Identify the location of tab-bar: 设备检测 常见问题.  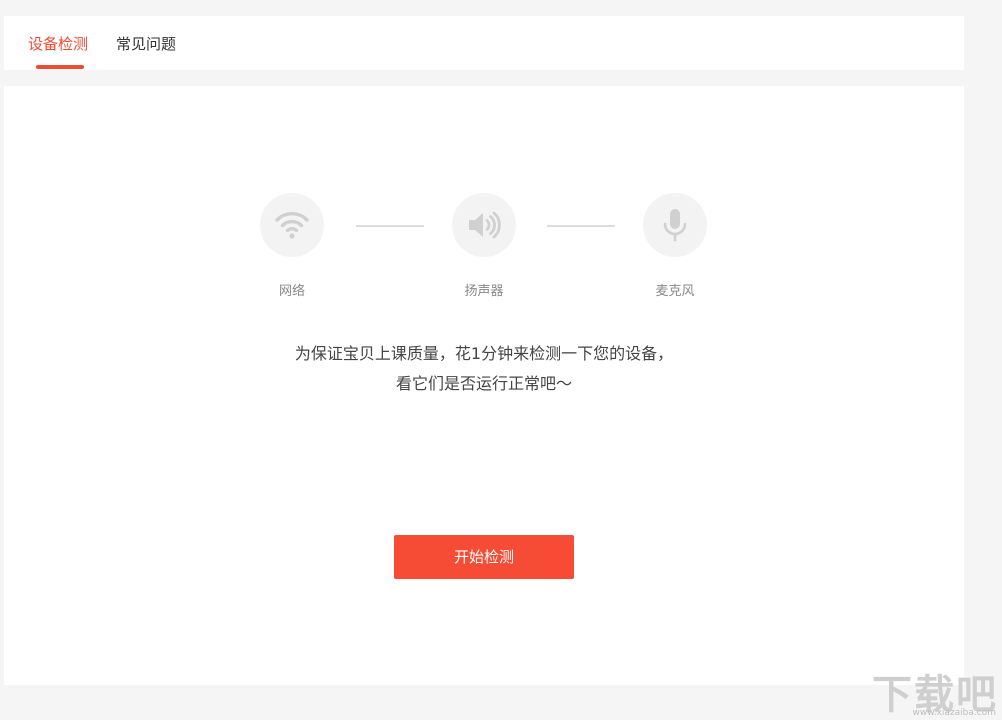
(484, 43).